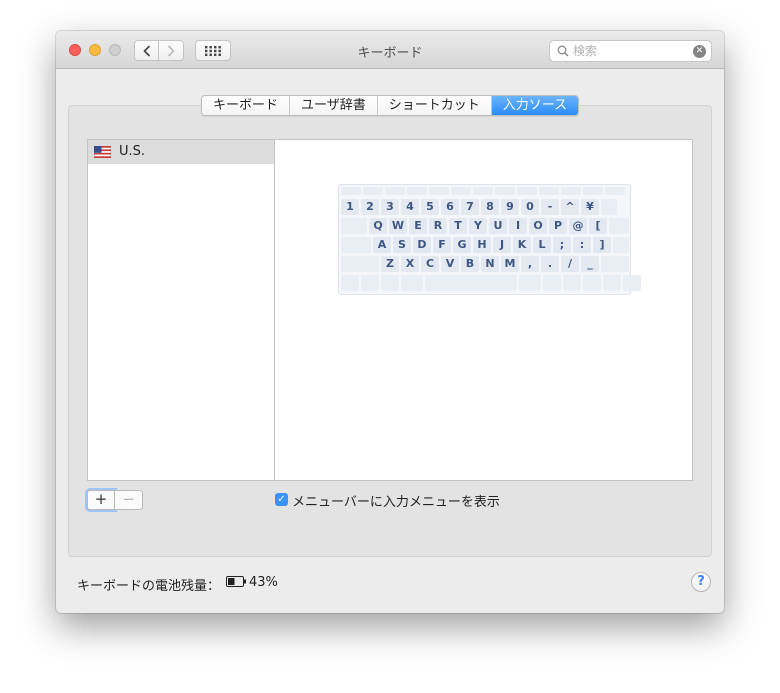 The width and height of the screenshot is (780, 693). What do you see at coordinates (522, 245) in the screenshot?
I see `key: K` at bounding box center [522, 245].